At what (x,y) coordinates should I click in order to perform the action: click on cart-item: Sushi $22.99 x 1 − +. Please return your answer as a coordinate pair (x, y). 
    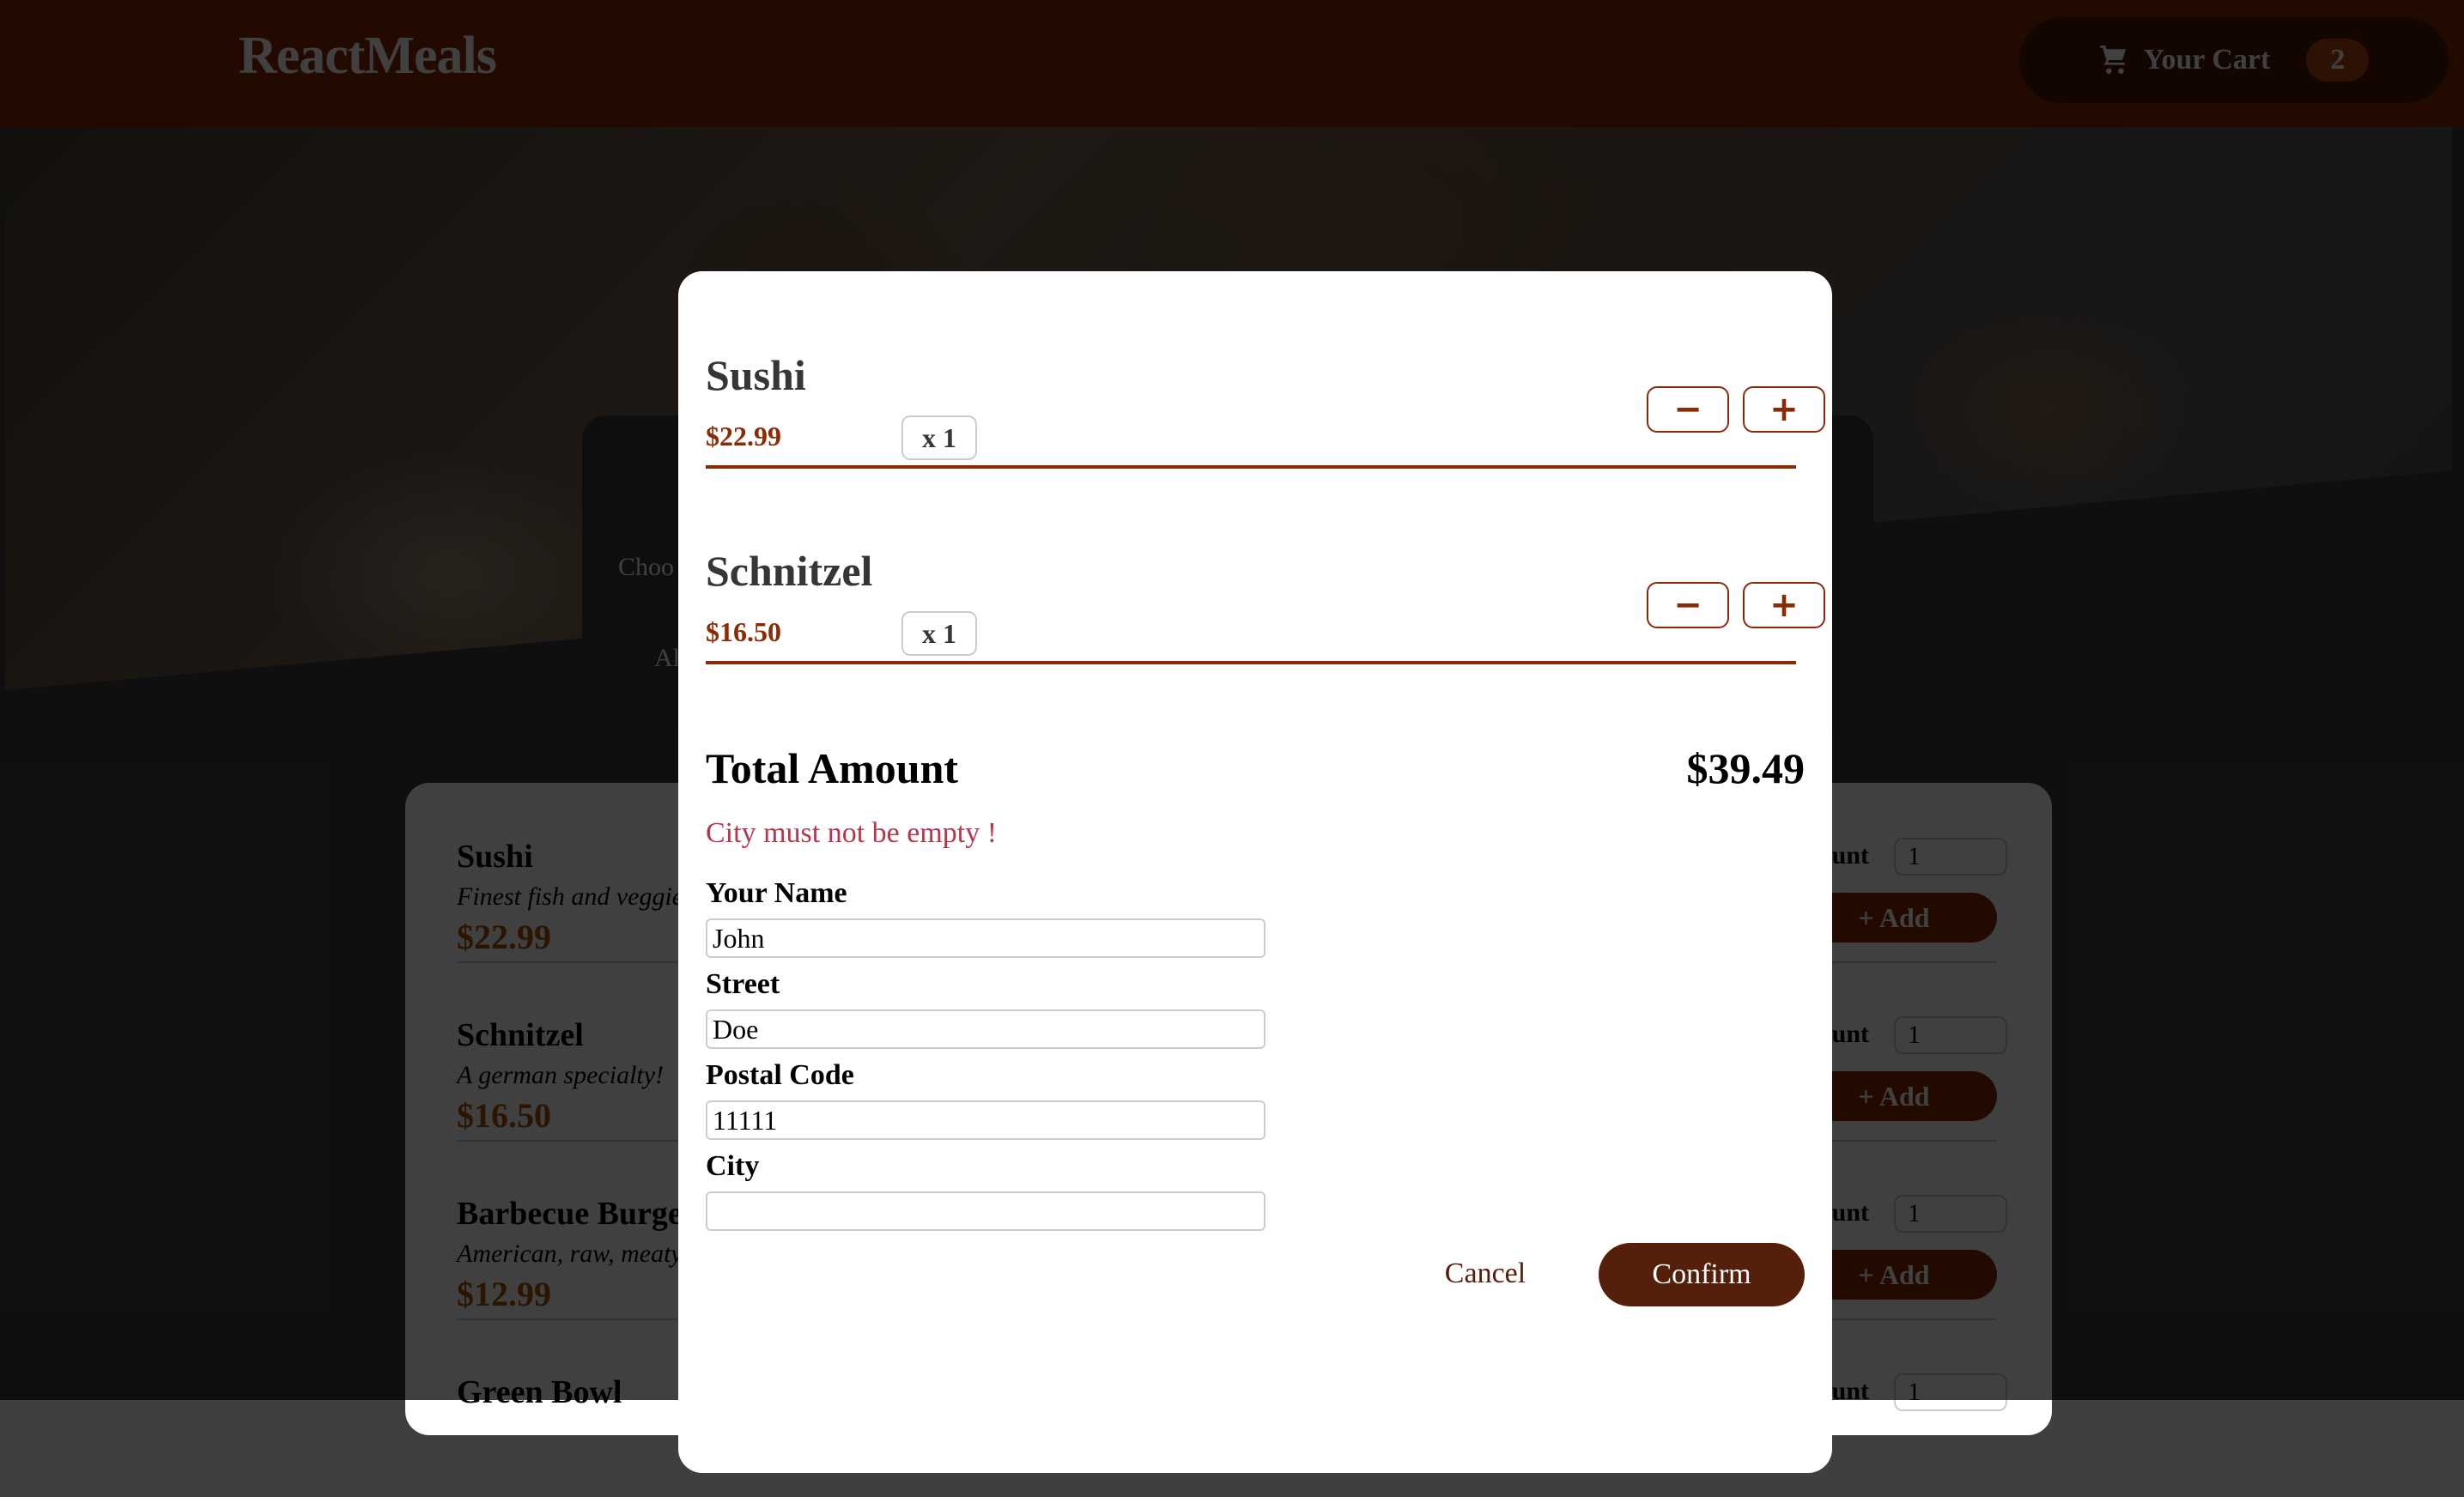
    Looking at the image, I should click on (1265, 370).